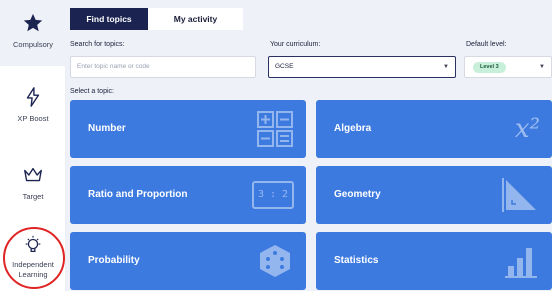 The width and height of the screenshot is (552, 291). I want to click on topic-title: Geometry, so click(357, 194).